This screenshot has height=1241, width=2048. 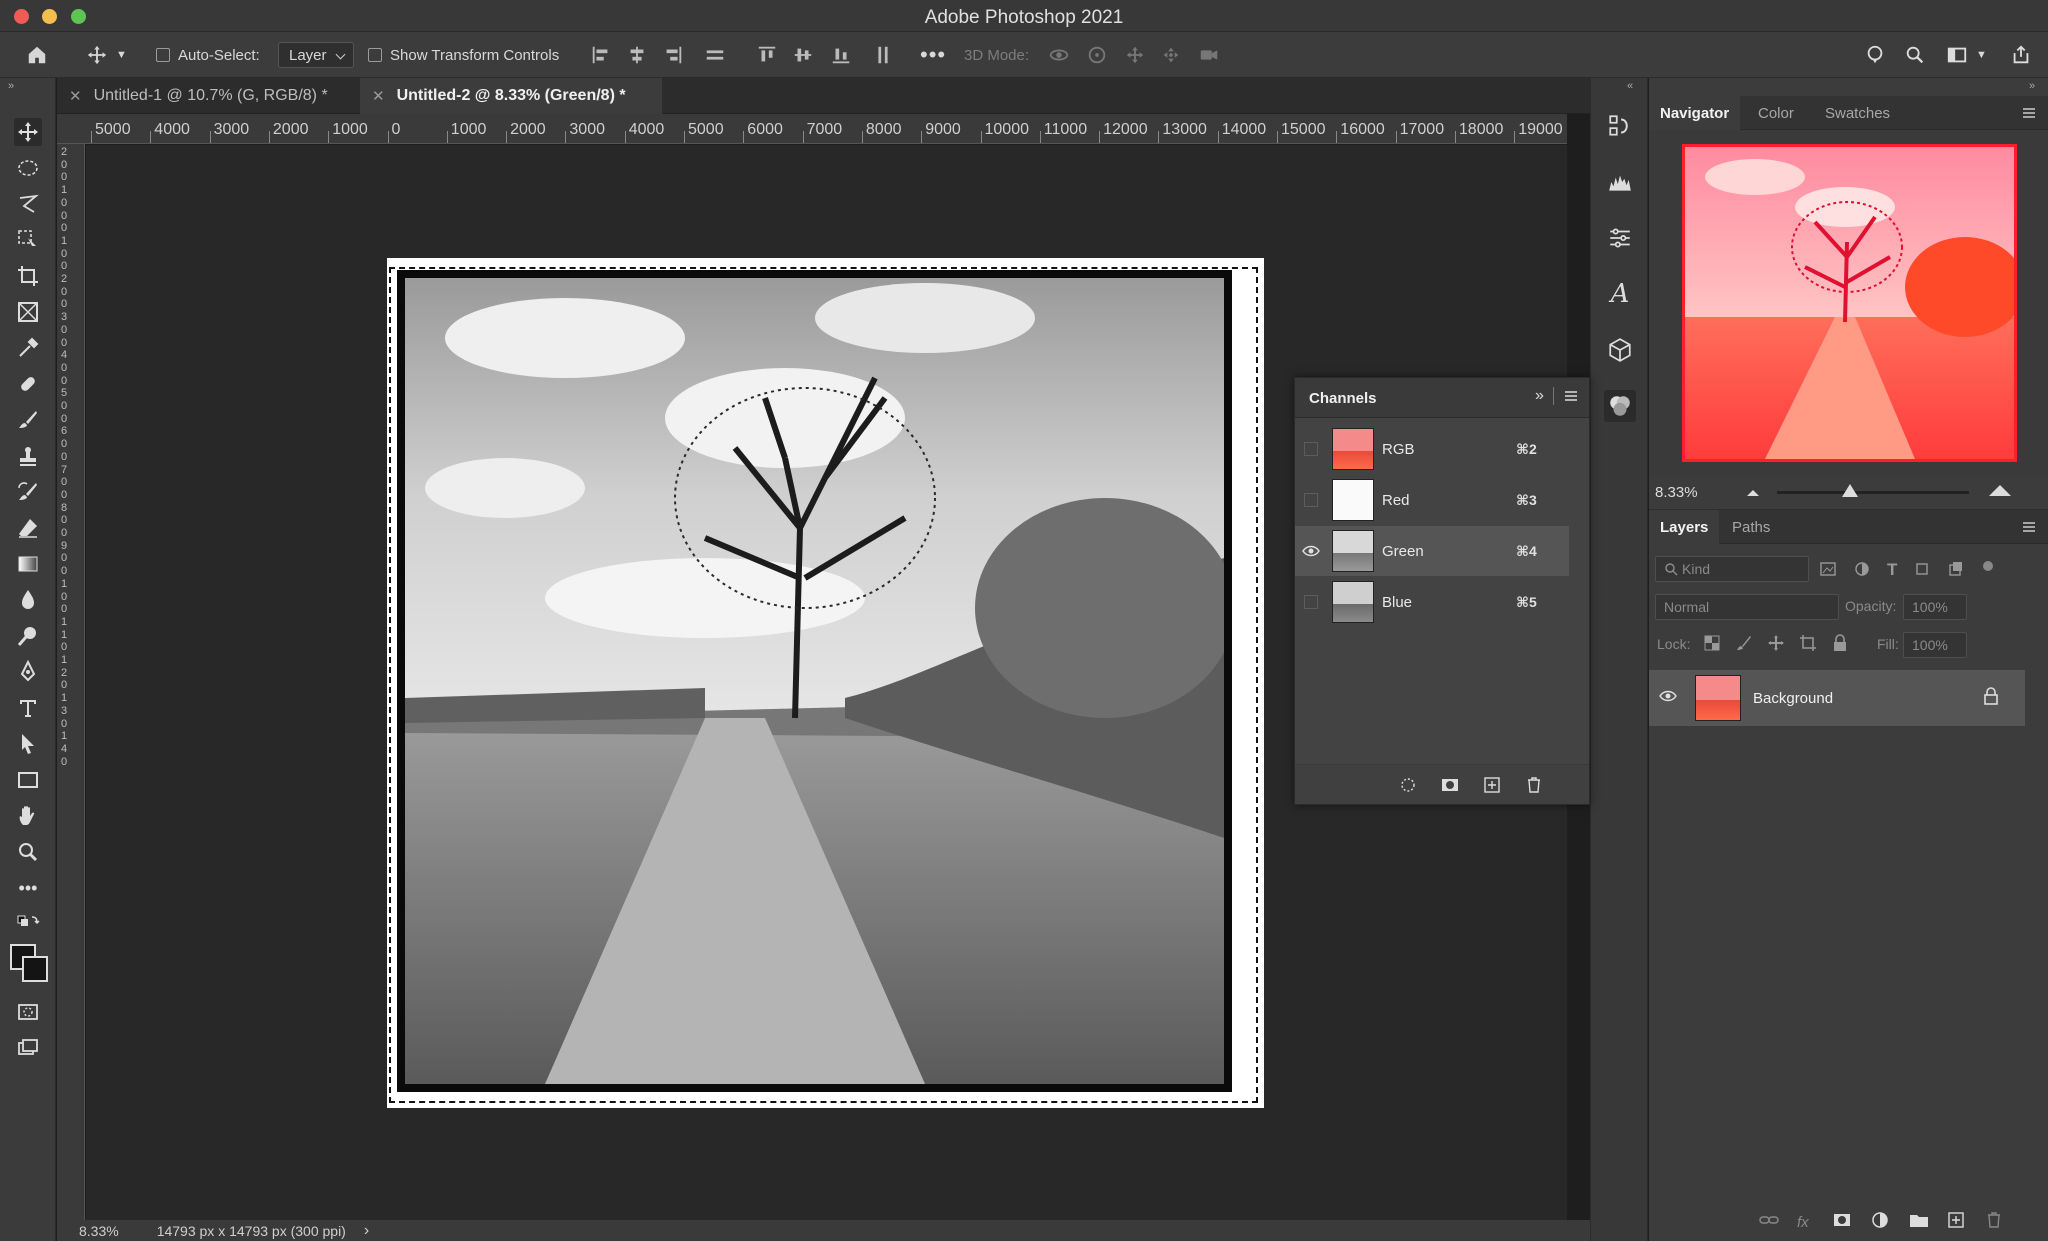 What do you see at coordinates (28, 708) in the screenshot?
I see `type-tool-icon` at bounding box center [28, 708].